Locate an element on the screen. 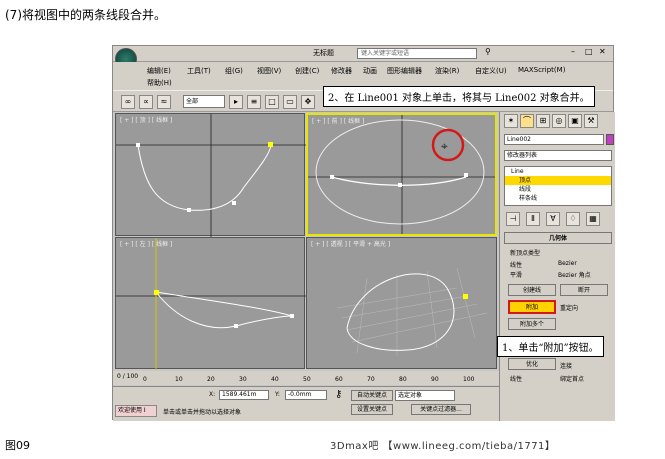 The height and width of the screenshot is (459, 665). object-name-field: Line002 is located at coordinates (554, 139).